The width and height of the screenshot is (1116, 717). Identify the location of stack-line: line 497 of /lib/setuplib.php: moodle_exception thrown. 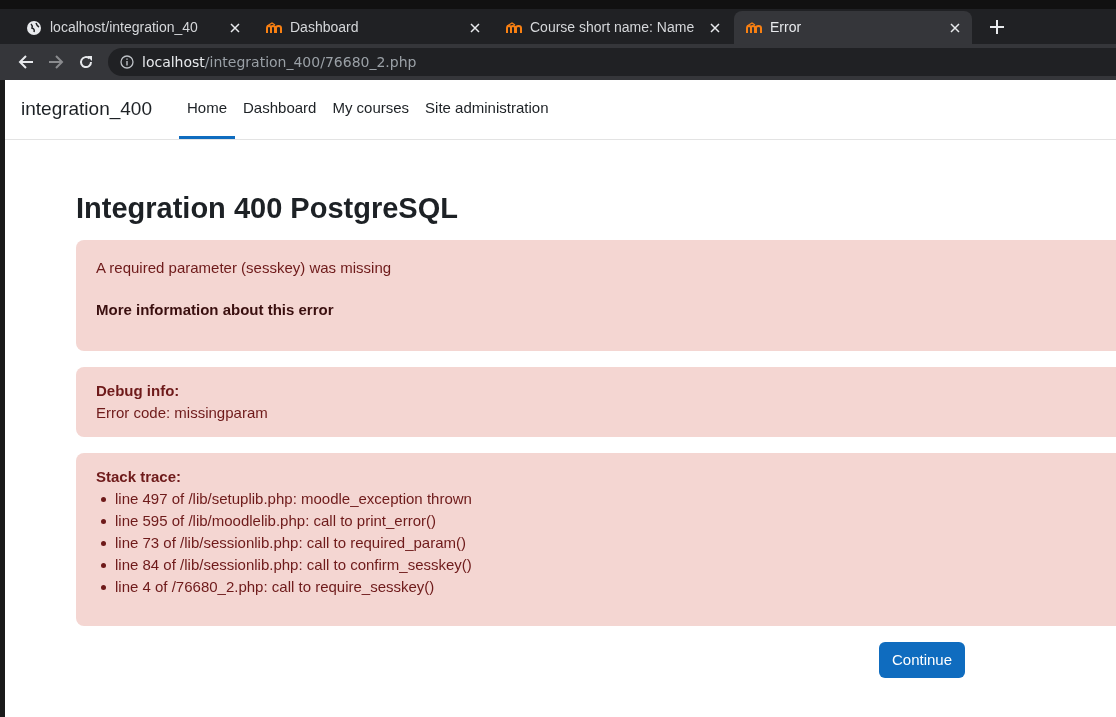
(293, 499).